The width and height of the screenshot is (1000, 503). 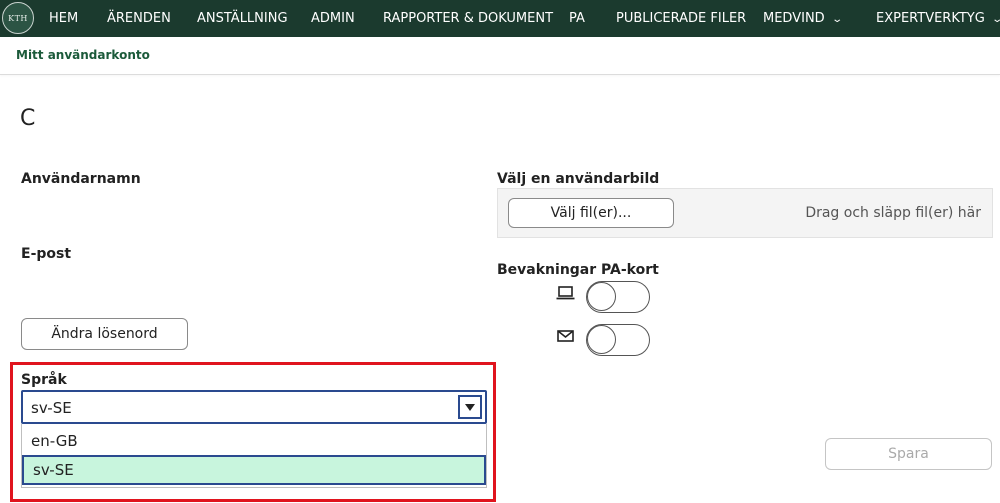 What do you see at coordinates (242, 18) in the screenshot?
I see `nav-item-anstallning: ANSTÄLLNING` at bounding box center [242, 18].